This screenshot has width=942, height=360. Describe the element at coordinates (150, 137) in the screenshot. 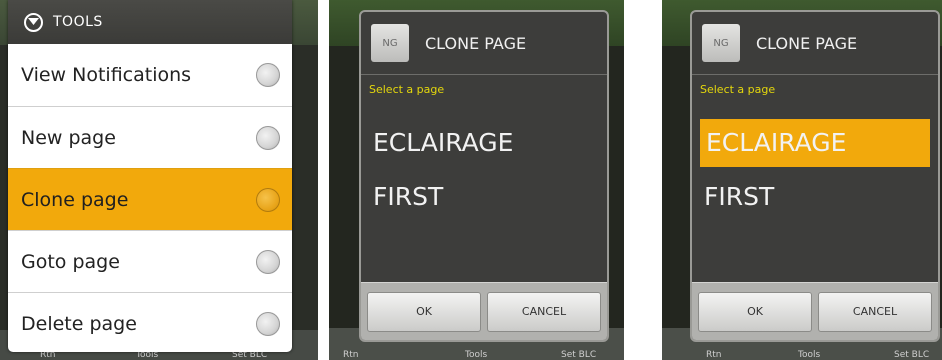

I see `menu-item-new-page: New page` at that location.